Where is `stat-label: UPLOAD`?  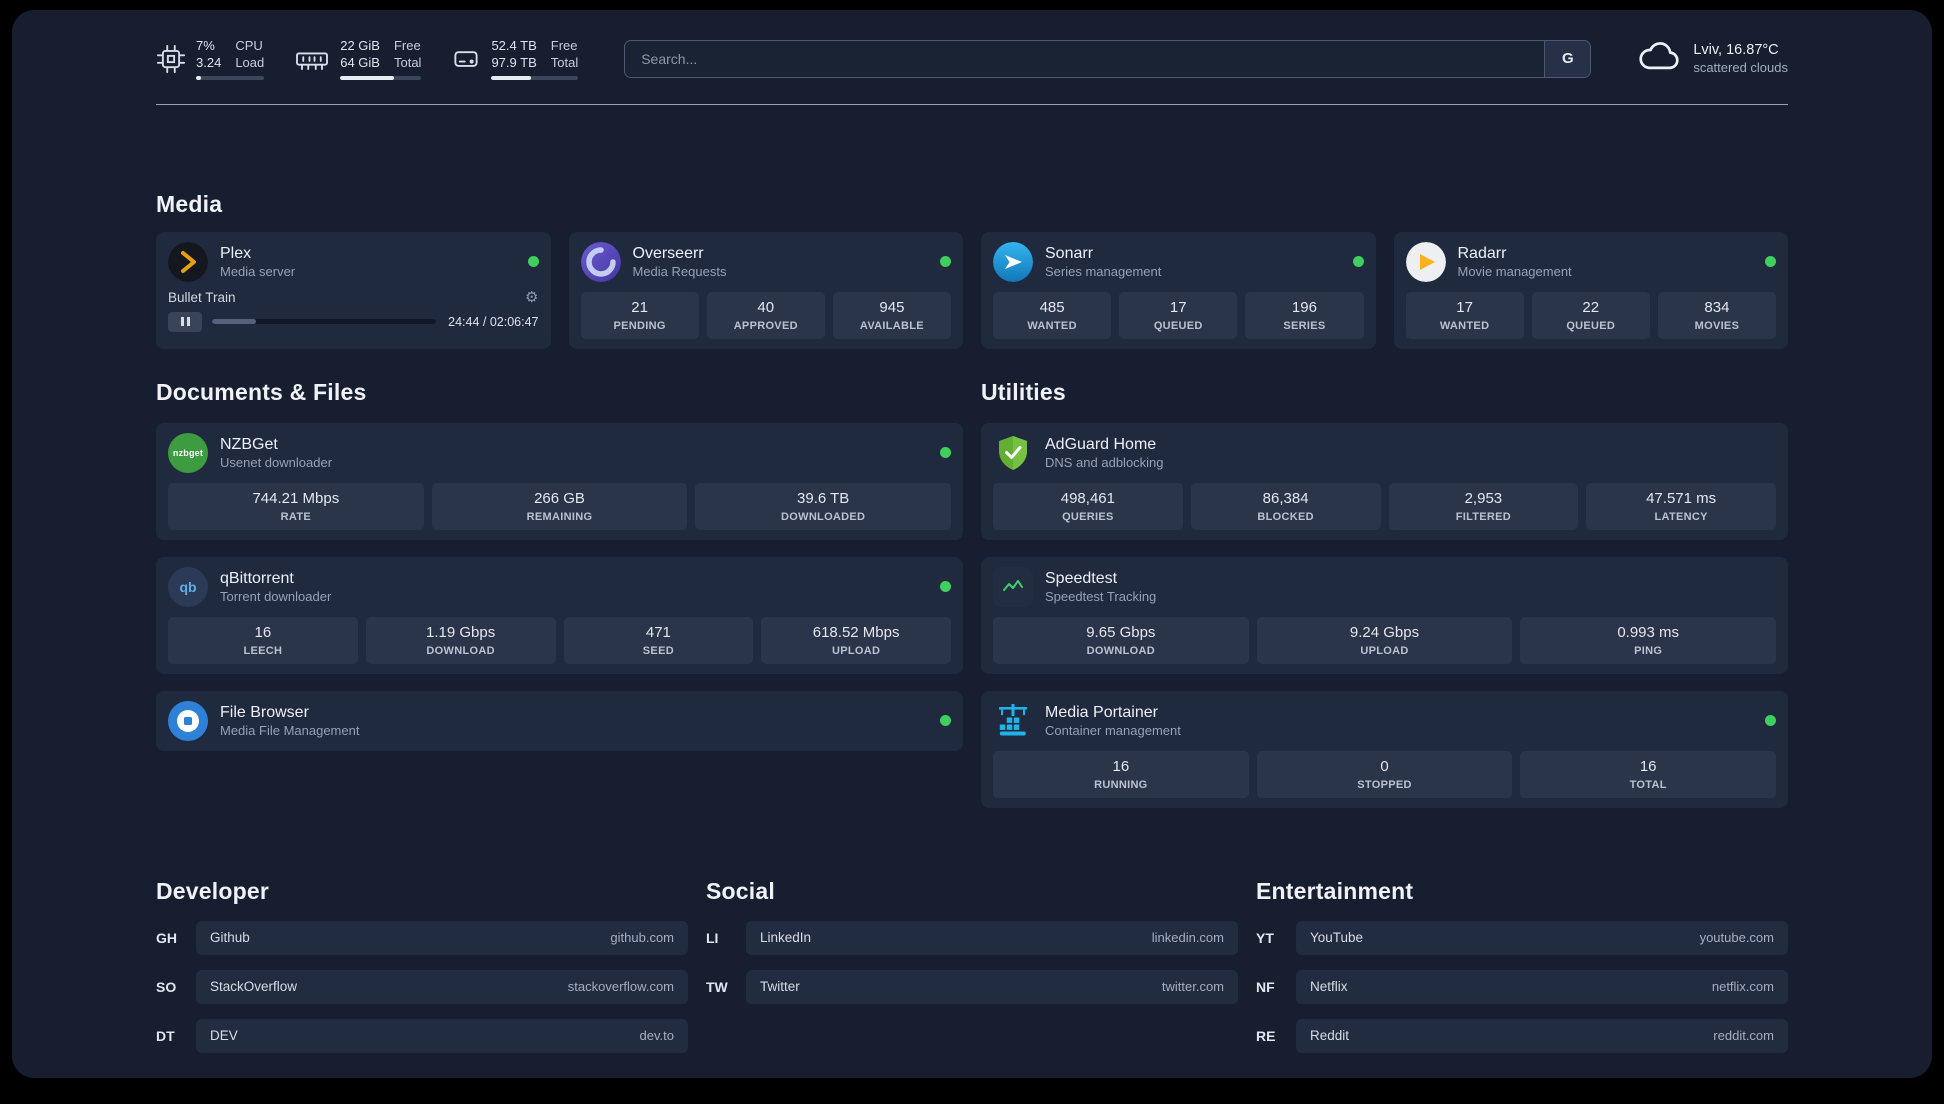 stat-label: UPLOAD is located at coordinates (856, 650).